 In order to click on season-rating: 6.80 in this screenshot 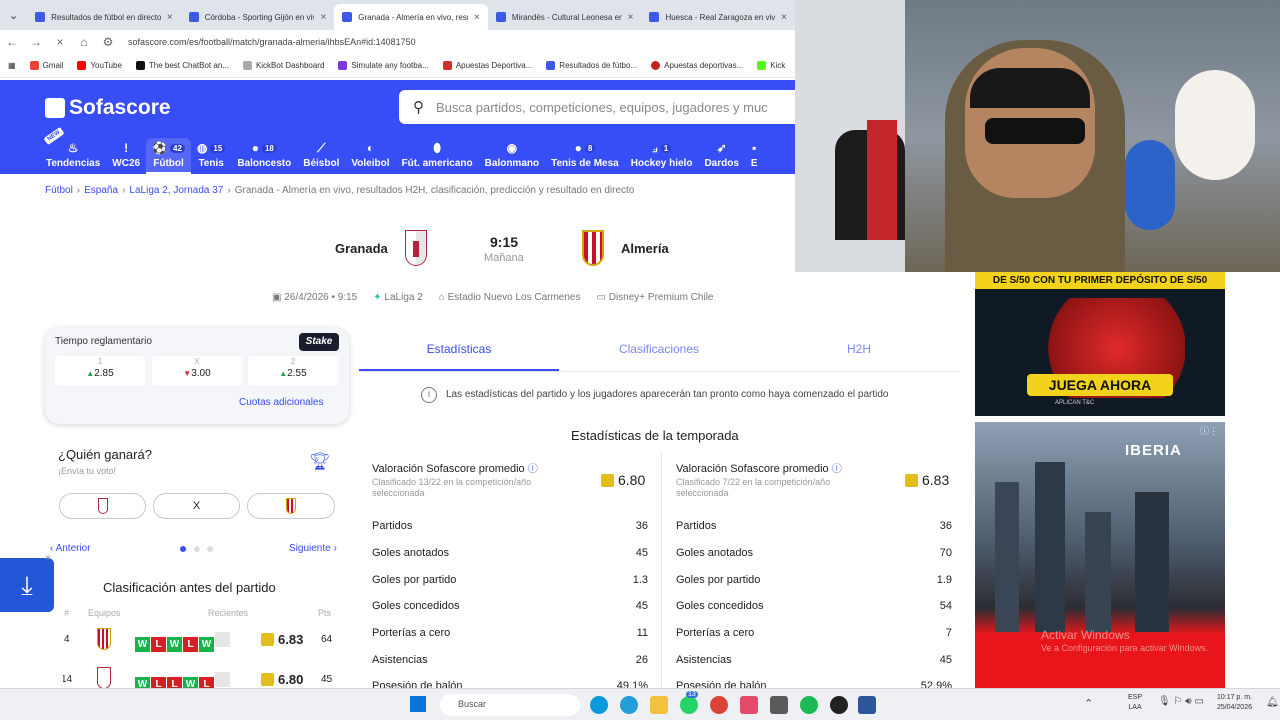, I will do `click(623, 480)`.